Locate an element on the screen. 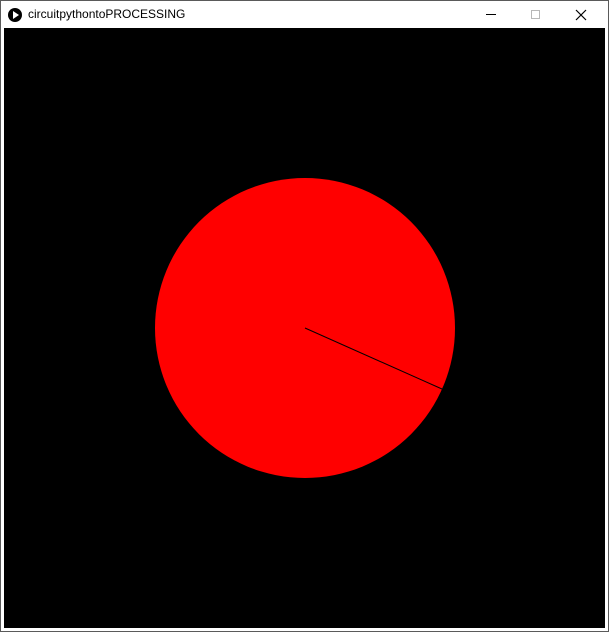 This screenshot has width=609, height=632. maximize-button is located at coordinates (535, 14).